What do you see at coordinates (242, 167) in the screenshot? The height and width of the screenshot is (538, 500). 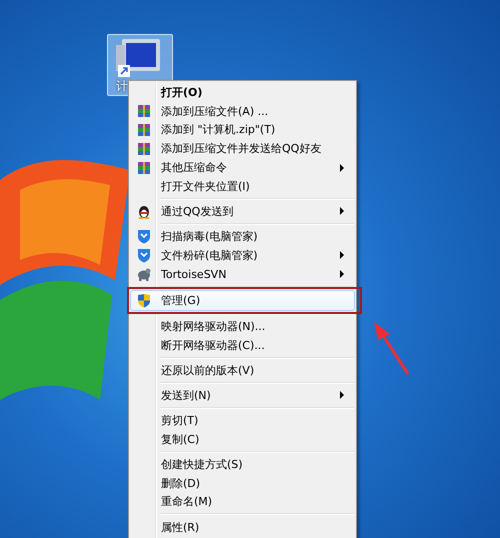 I see `menu-item: 其他压缩命令` at bounding box center [242, 167].